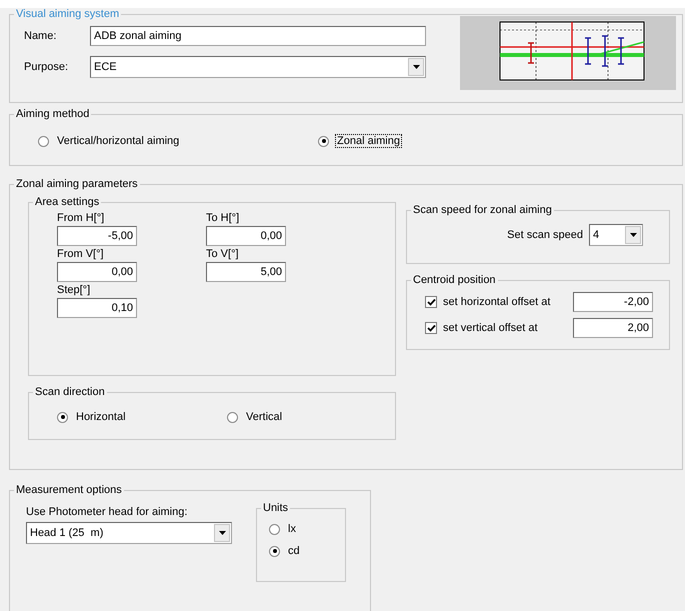 Image resolution: width=685 pixels, height=611 pixels. What do you see at coordinates (301, 525) in the screenshot?
I see `radio-option: lx` at bounding box center [301, 525].